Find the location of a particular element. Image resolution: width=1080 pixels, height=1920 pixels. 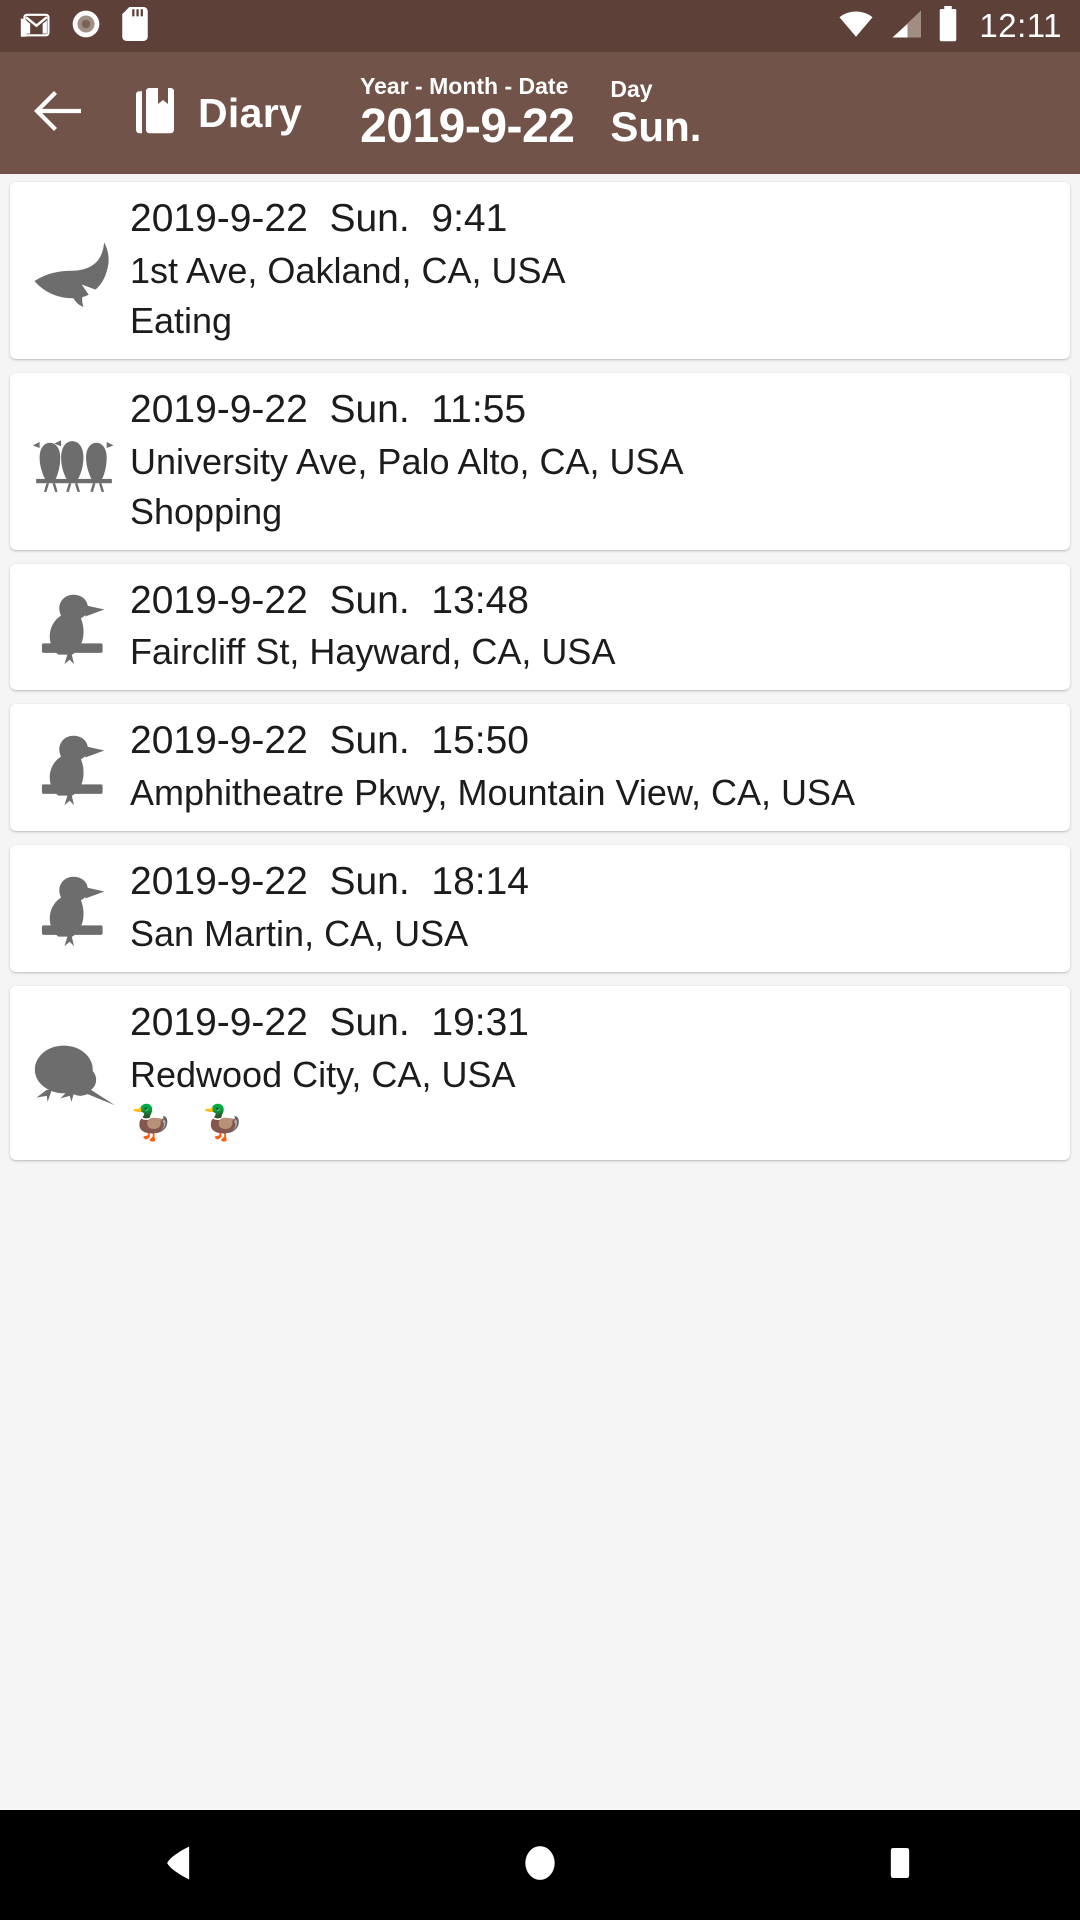

date-caption-label: Year - Month - Date is located at coordinates (464, 85).